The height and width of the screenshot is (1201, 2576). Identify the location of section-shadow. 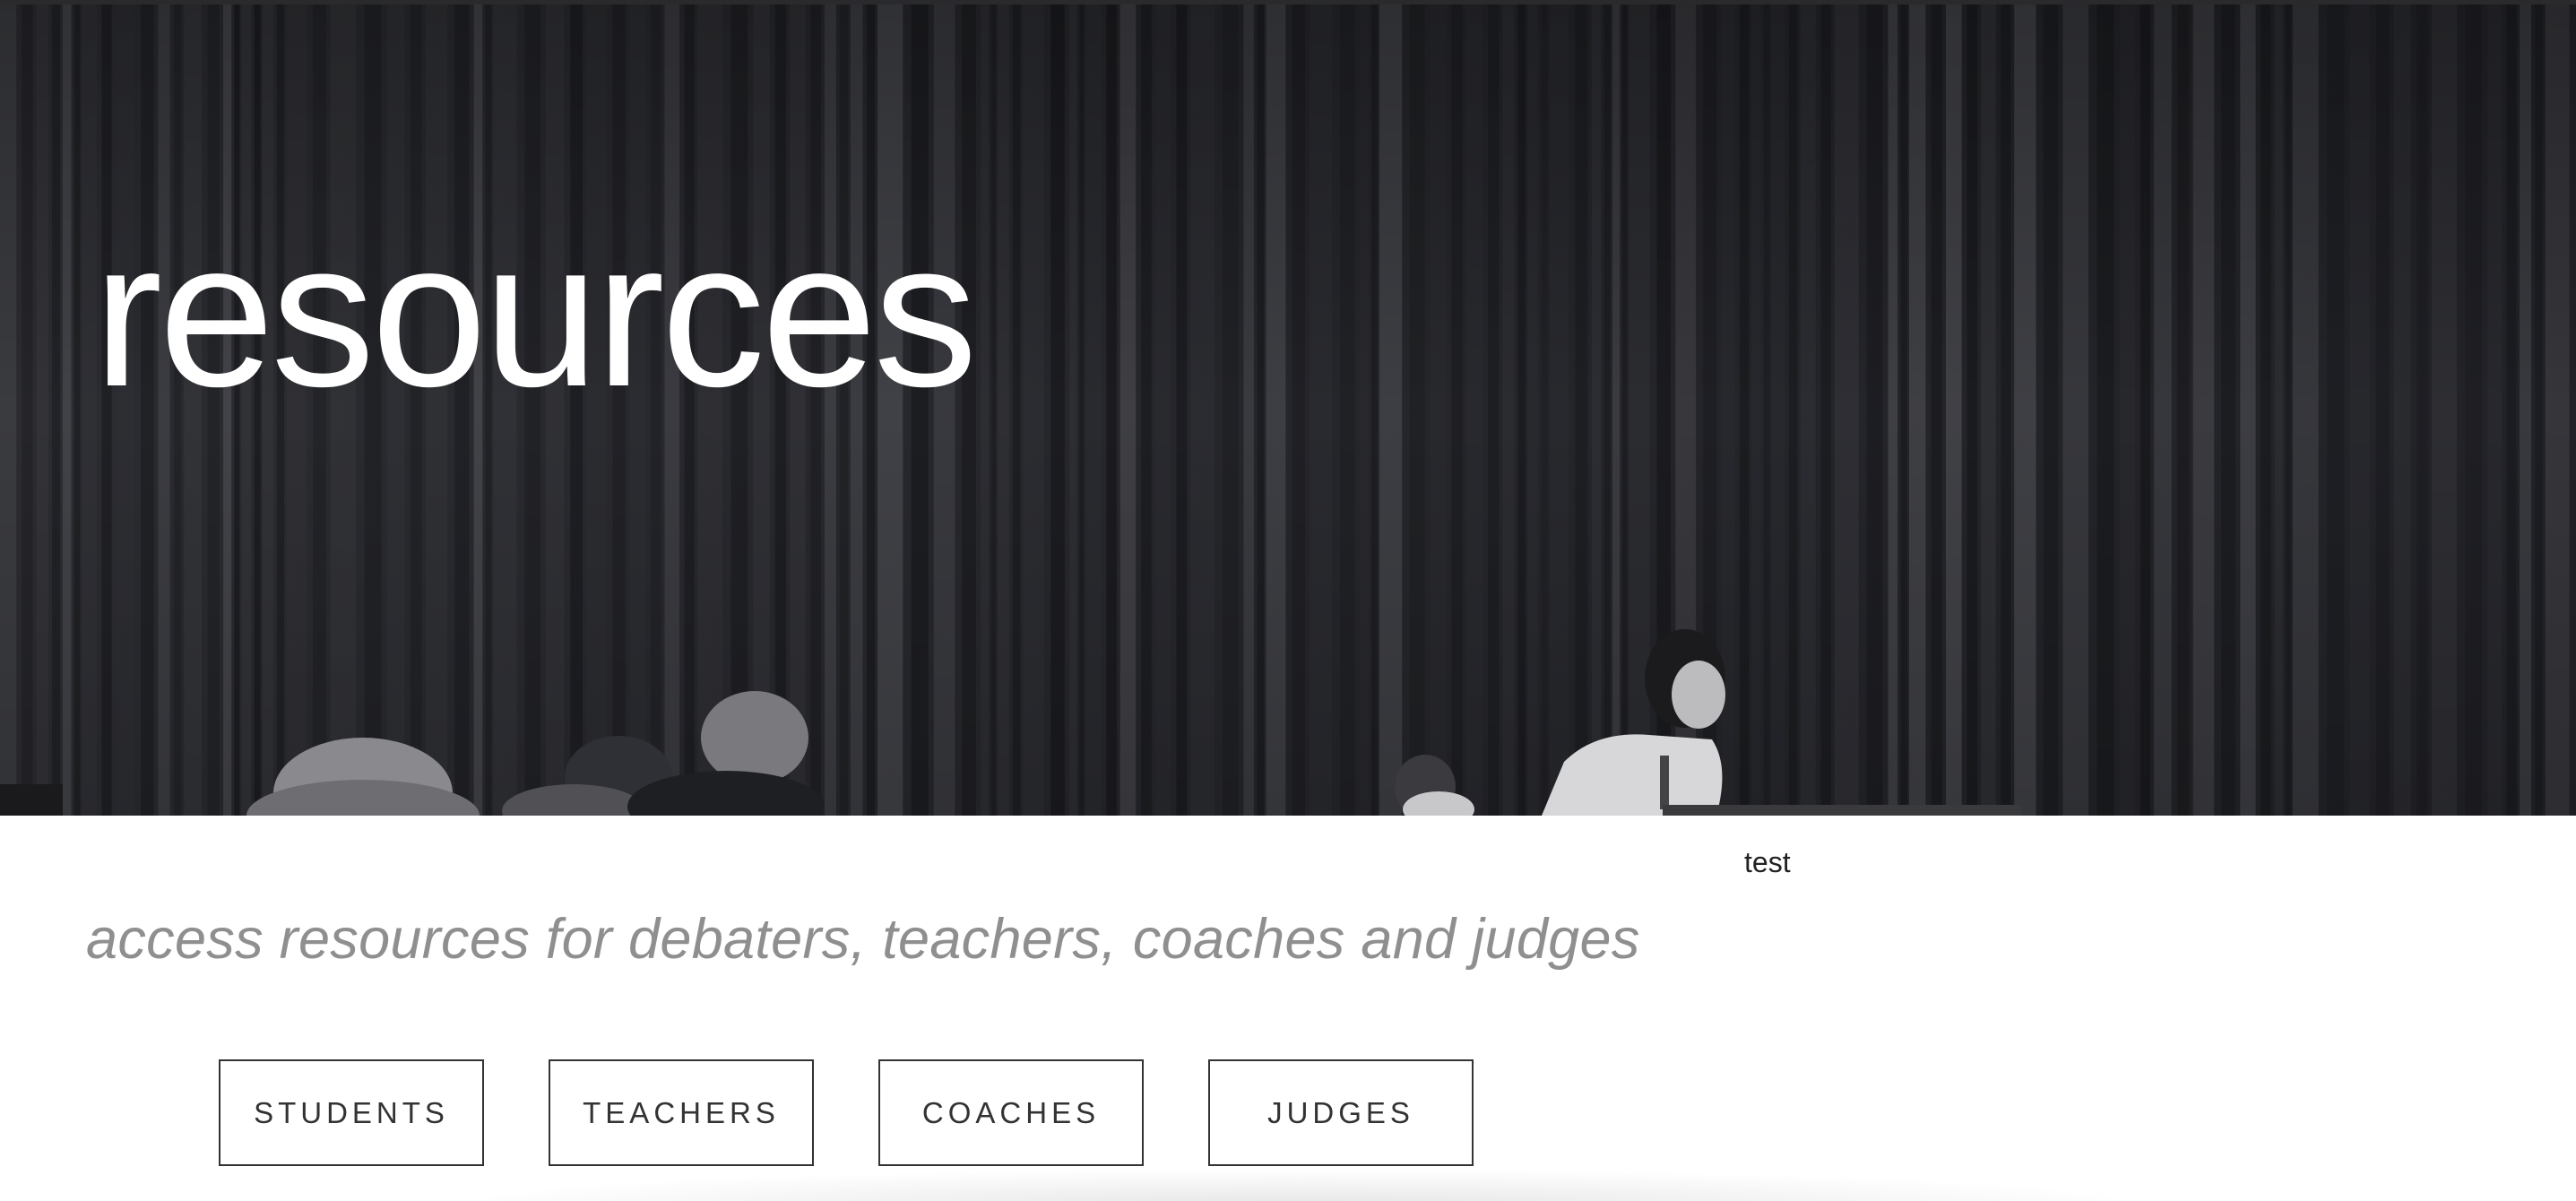
(1299, 1186).